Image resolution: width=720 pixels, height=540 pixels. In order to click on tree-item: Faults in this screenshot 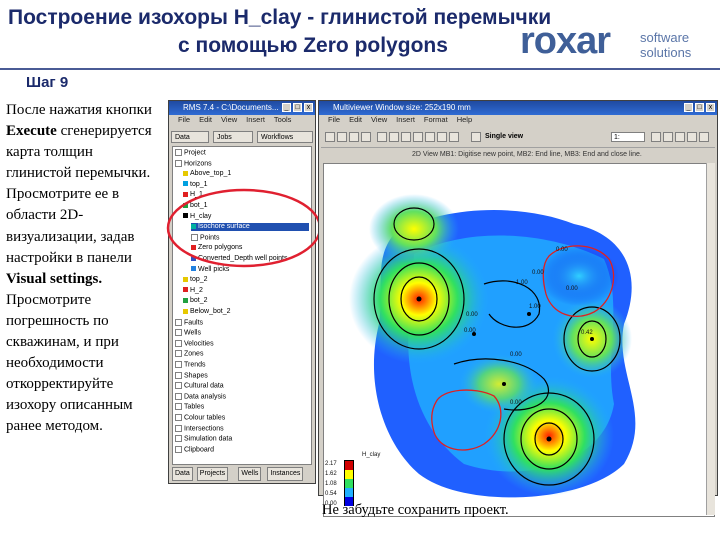, I will do `click(189, 322)`.